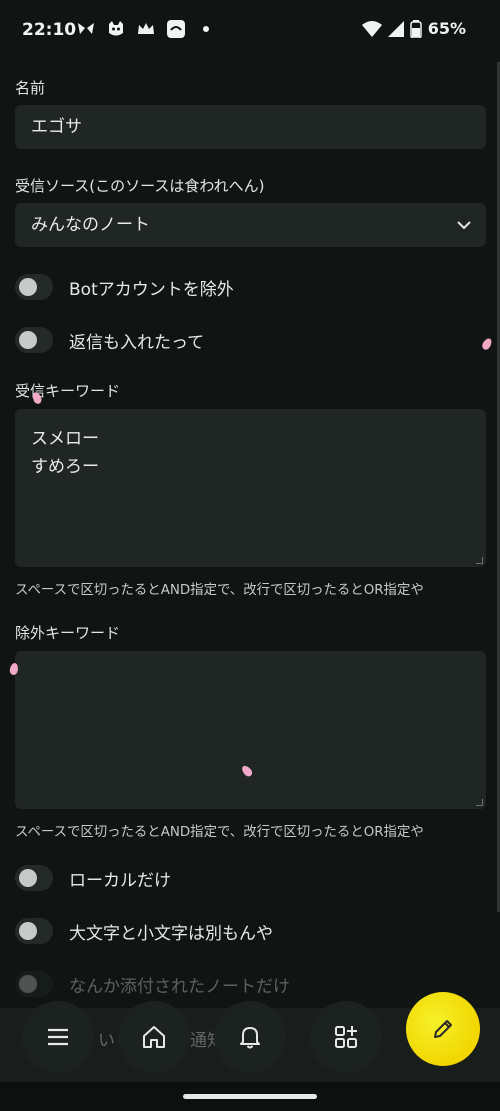 The height and width of the screenshot is (1111, 500). I want to click on status-notification-icons, so click(146, 29).